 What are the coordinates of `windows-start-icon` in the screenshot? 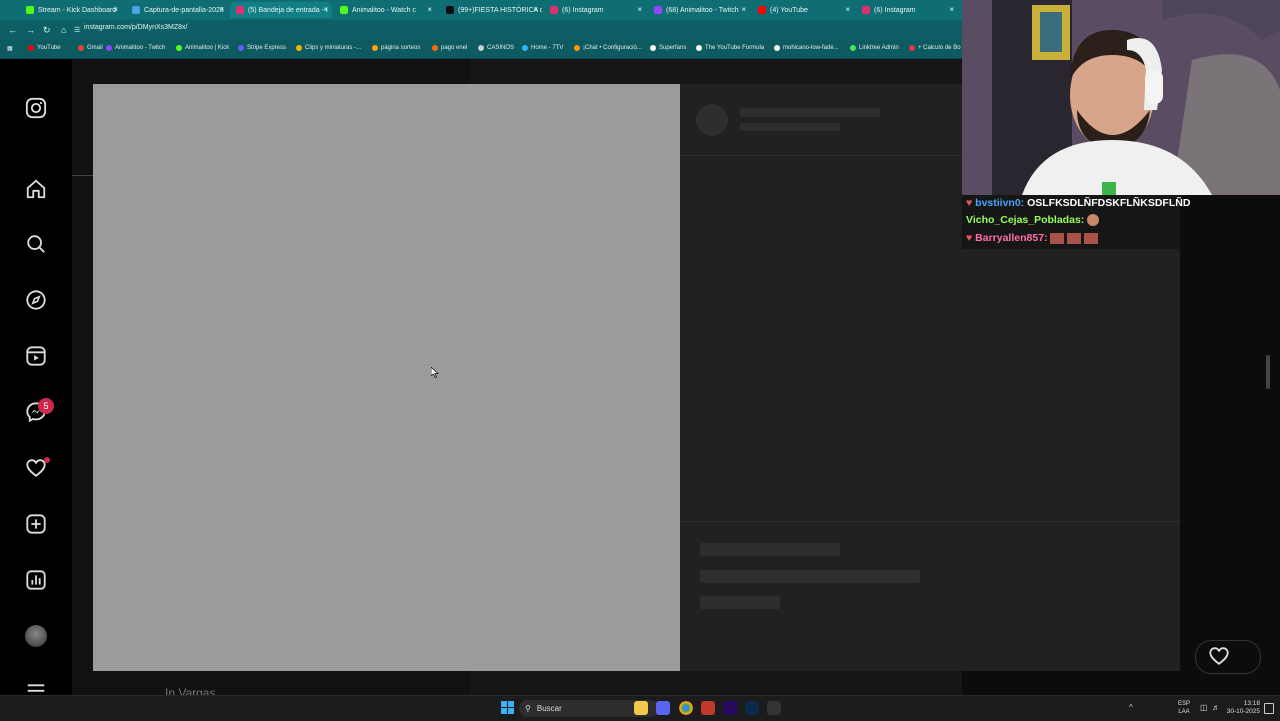 It's located at (507, 710).